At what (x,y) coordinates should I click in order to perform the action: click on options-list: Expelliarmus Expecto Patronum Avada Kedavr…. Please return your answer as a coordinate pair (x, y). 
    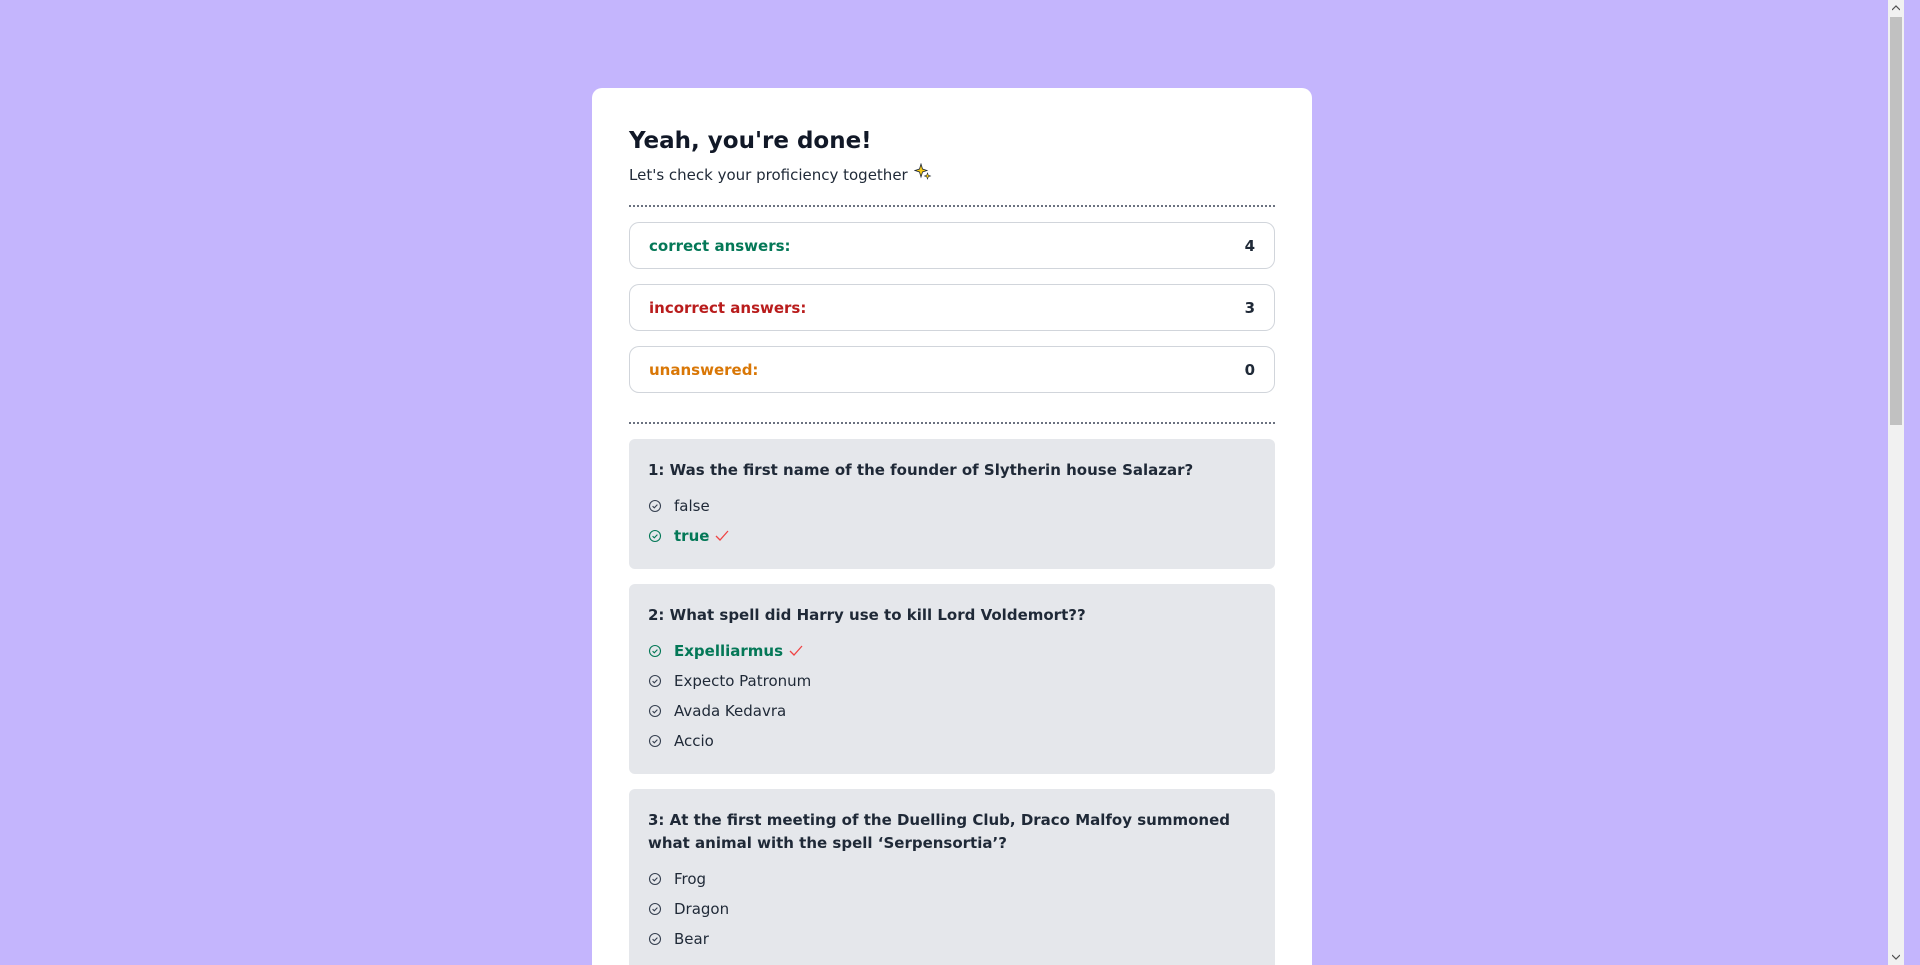
    Looking at the image, I should click on (952, 696).